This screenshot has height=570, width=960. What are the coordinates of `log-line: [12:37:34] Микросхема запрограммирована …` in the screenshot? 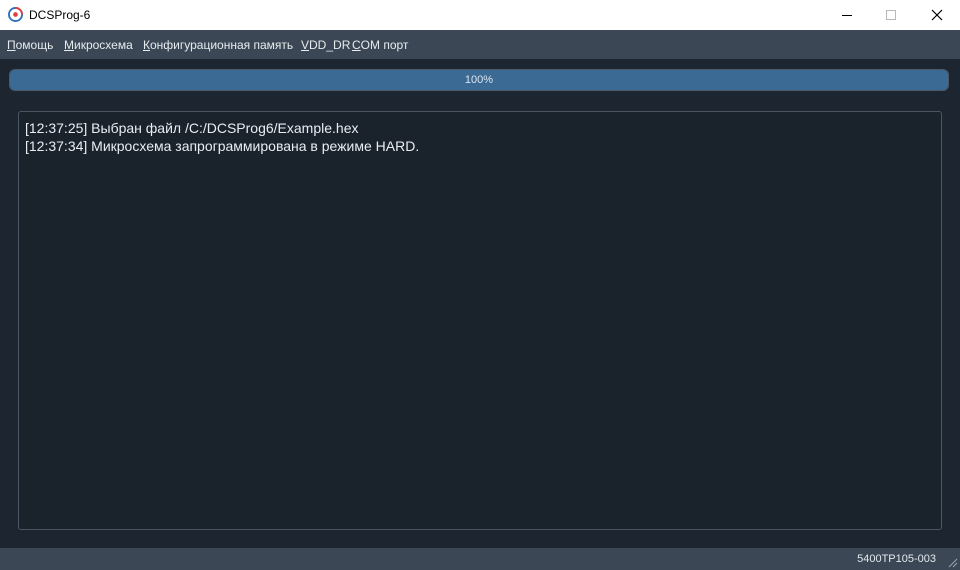 It's located at (222, 146).